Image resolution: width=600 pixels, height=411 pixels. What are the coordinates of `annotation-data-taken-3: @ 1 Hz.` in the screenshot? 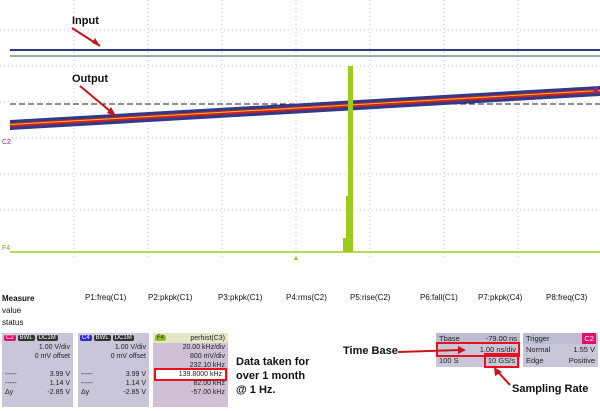 It's located at (256, 390).